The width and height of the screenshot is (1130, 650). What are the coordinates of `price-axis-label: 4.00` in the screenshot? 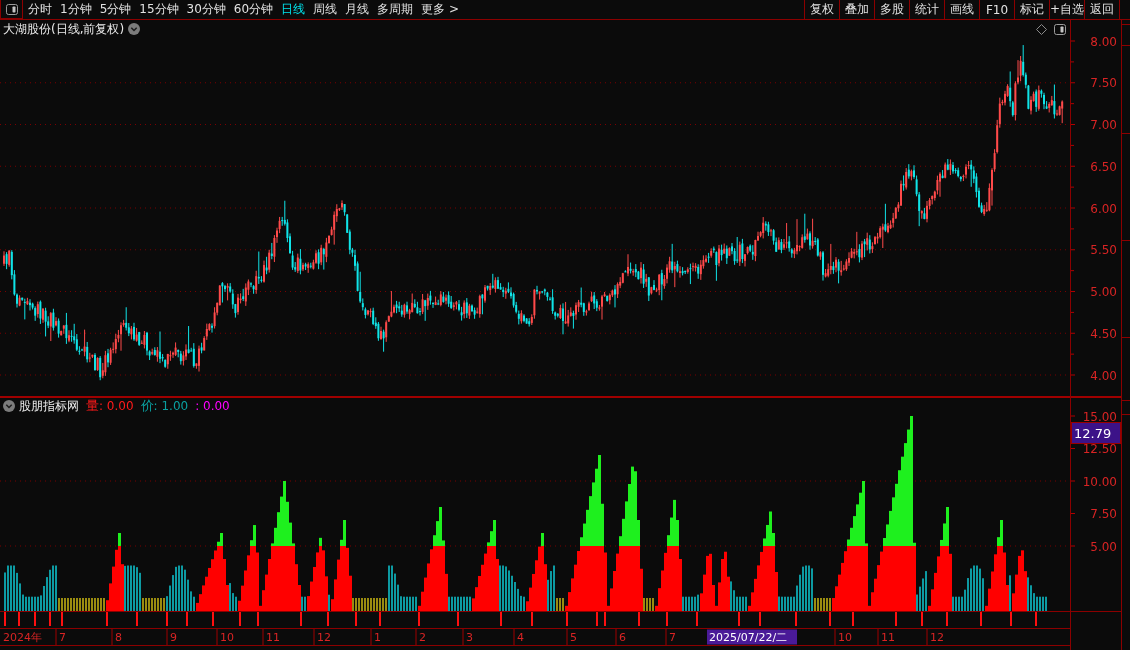 It's located at (1103, 375).